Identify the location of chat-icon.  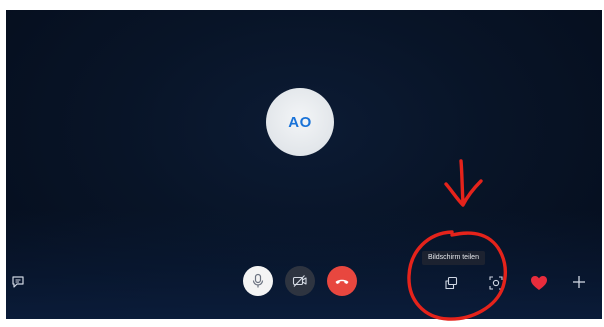
(18, 282).